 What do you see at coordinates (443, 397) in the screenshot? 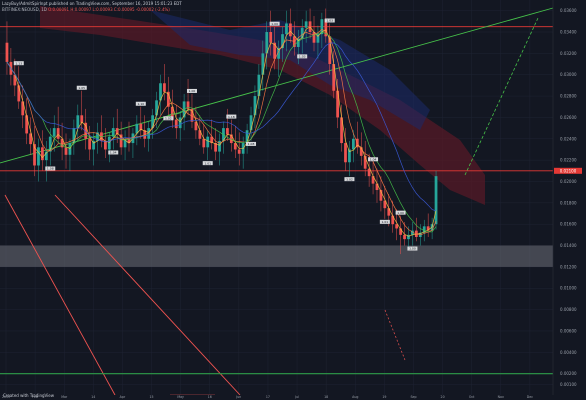
I see `time-tick-label: 20` at bounding box center [443, 397].